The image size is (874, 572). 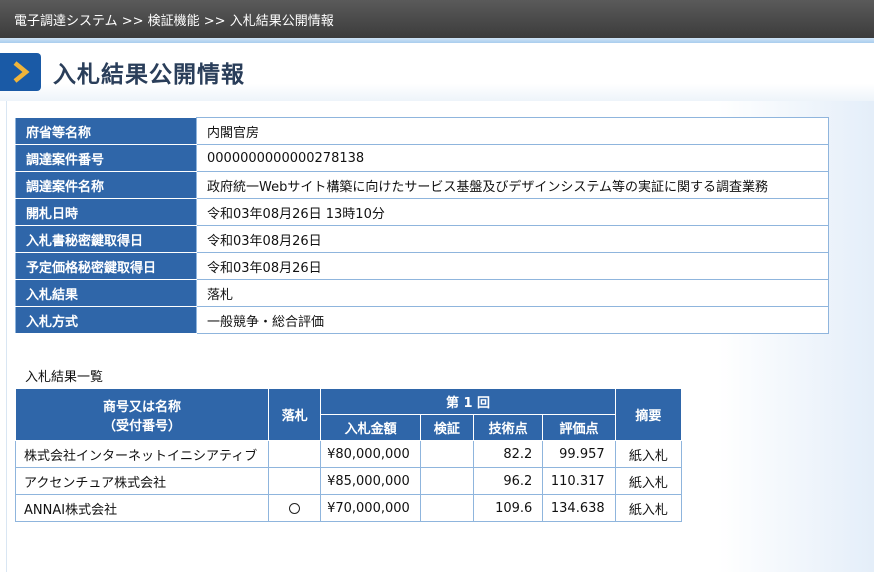 What do you see at coordinates (149, 75) in the screenshot?
I see `page-title: 入札結果公開情報` at bounding box center [149, 75].